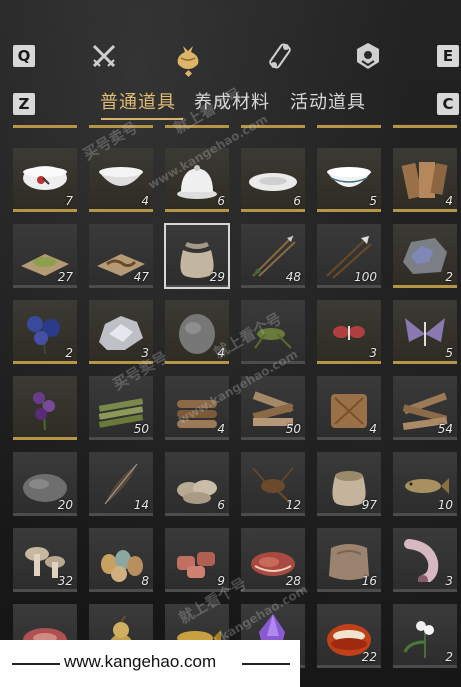 This screenshot has height=687, width=461. What do you see at coordinates (221, 581) in the screenshot?
I see `item-count: 9` at bounding box center [221, 581].